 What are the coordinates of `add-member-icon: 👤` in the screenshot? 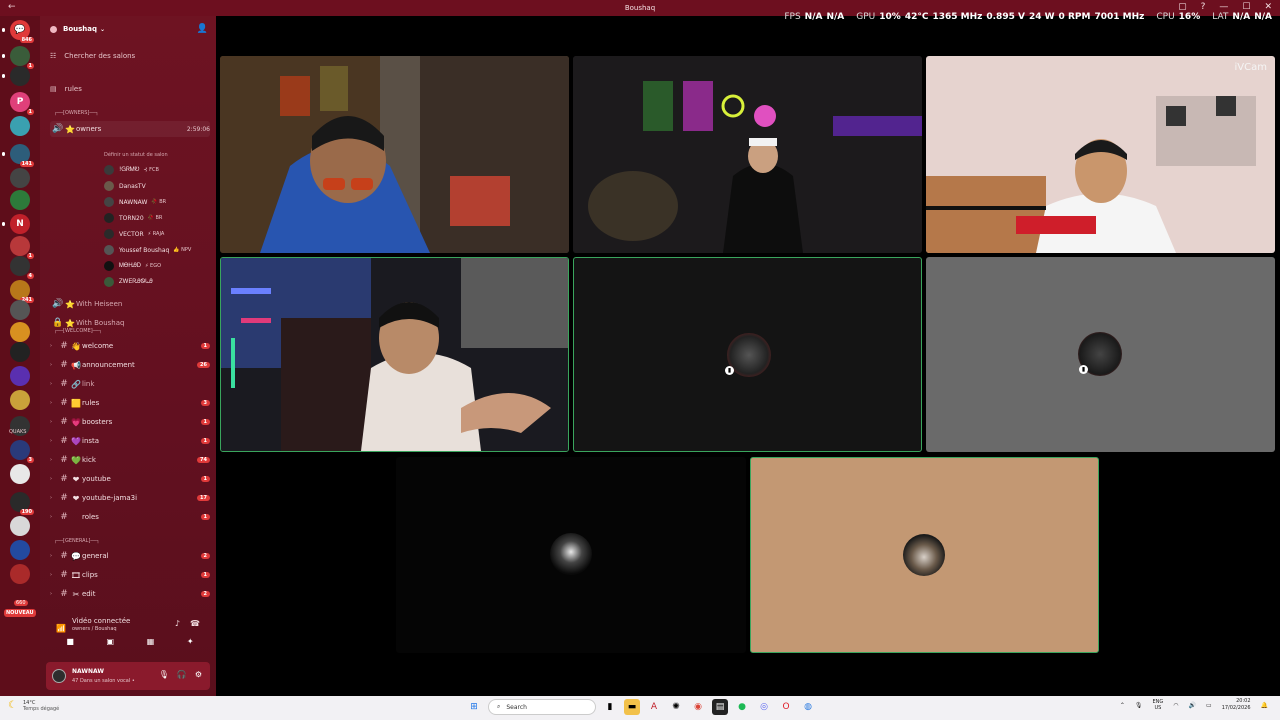 It's located at (202, 29).